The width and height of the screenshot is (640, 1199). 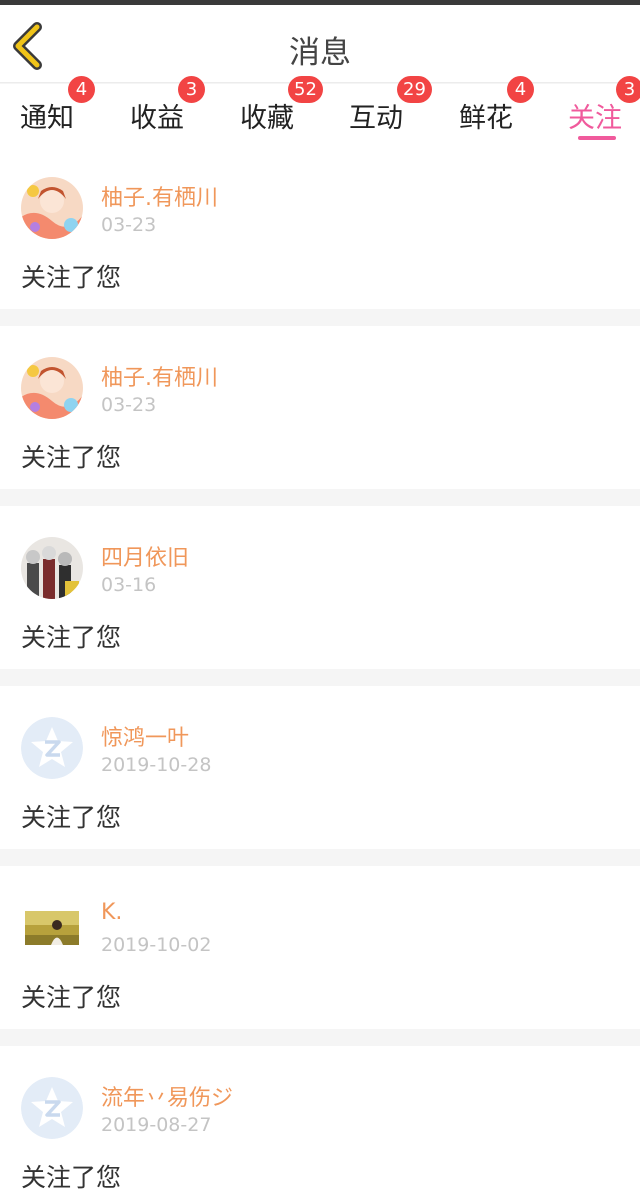 I want to click on username-link: K., so click(x=111, y=912).